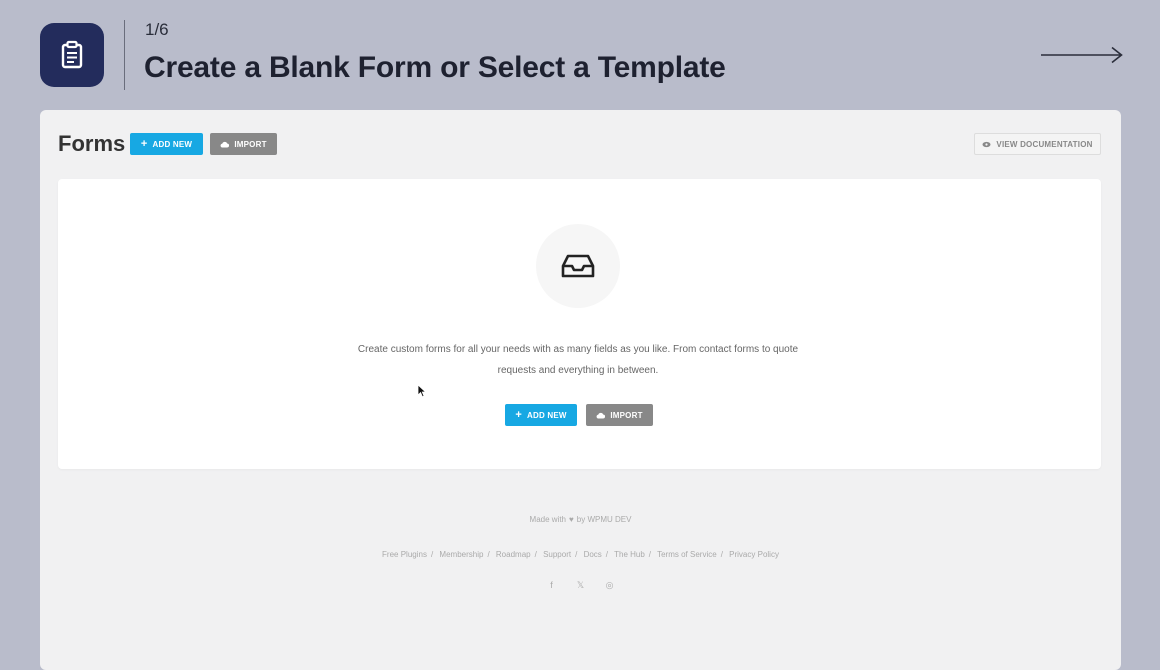 The height and width of the screenshot is (670, 1160). I want to click on footer-link: The Hub, so click(629, 554).